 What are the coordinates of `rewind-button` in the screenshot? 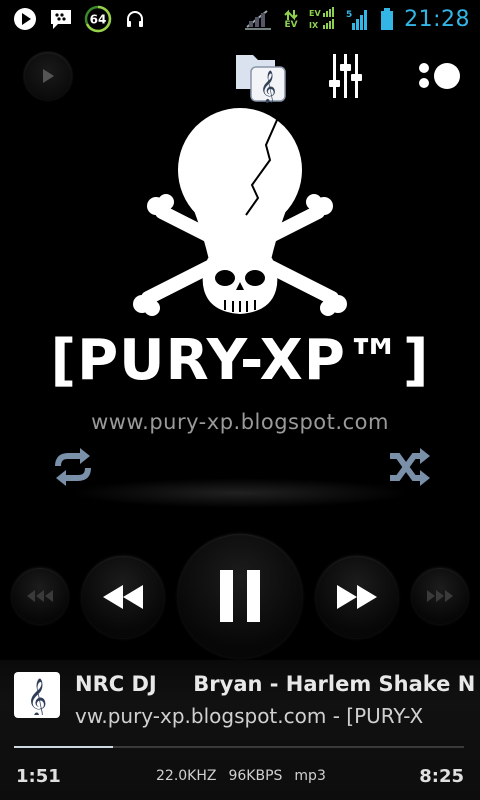 It's located at (123, 597).